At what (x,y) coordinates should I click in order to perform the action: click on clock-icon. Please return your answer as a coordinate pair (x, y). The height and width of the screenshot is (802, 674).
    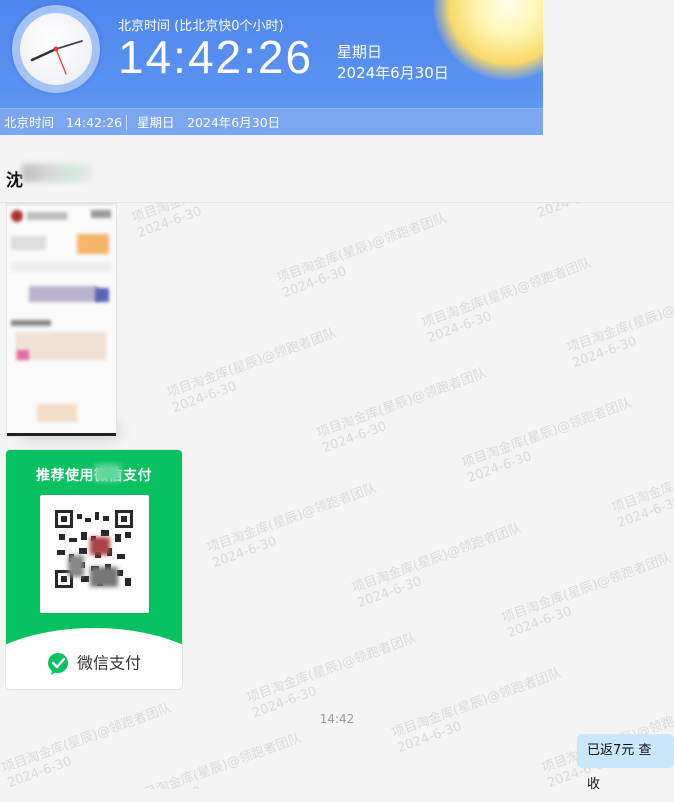
    Looking at the image, I should click on (56, 49).